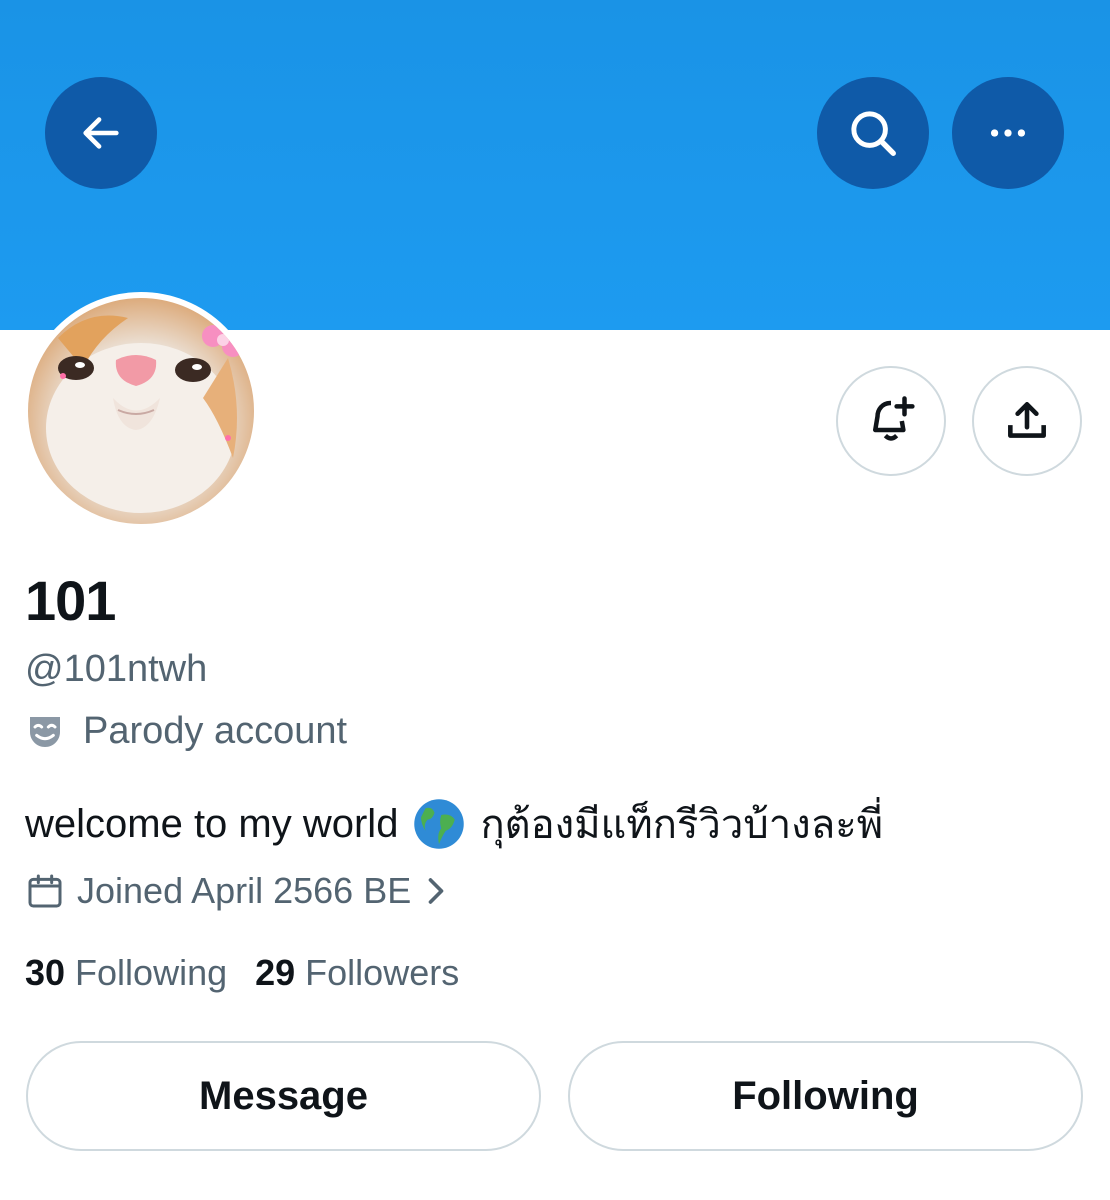  I want to click on parody-label: Parody account, so click(186, 731).